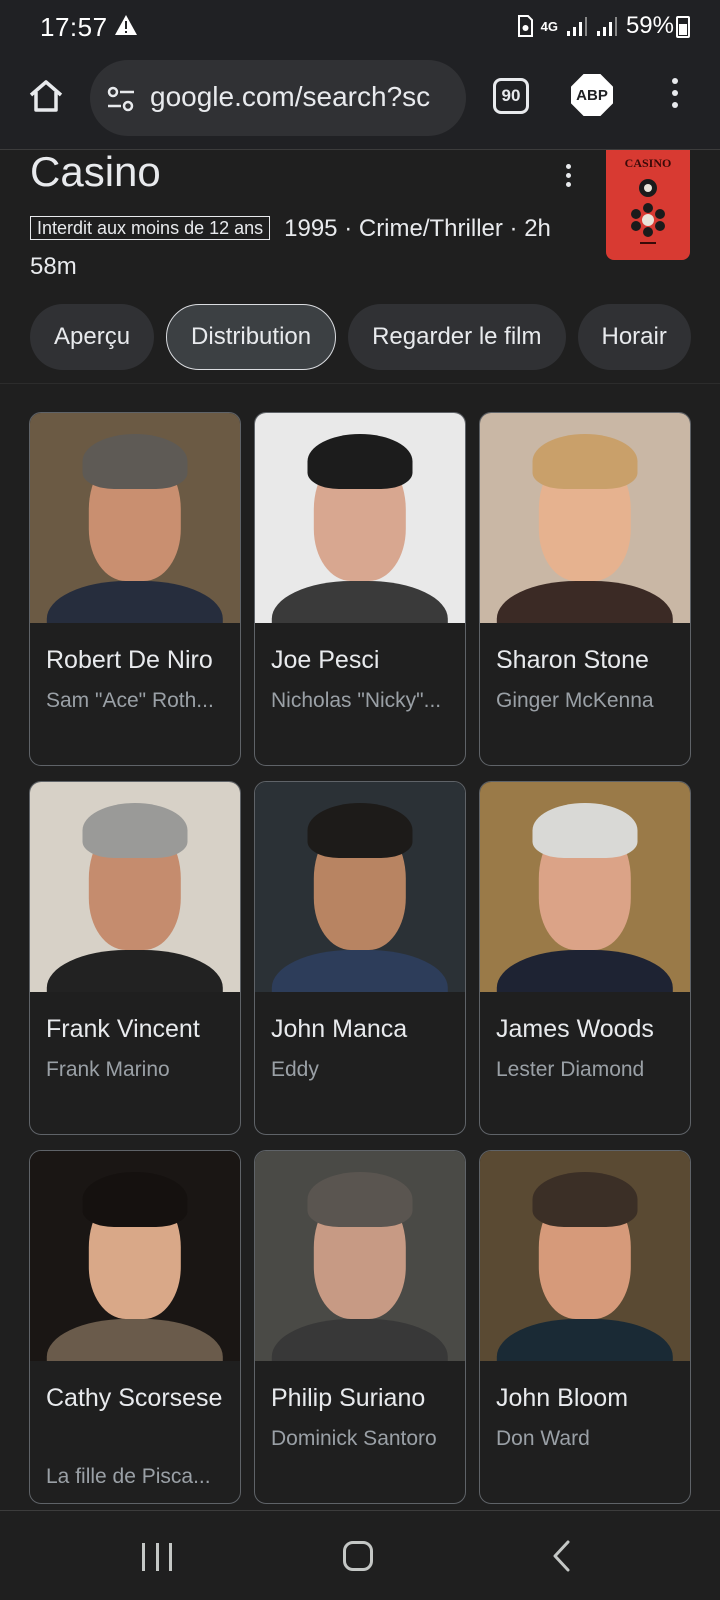 The image size is (720, 1600). What do you see at coordinates (150, 228) in the screenshot?
I see `age-rating-badge: Interdit aux moins de 12 ans` at bounding box center [150, 228].